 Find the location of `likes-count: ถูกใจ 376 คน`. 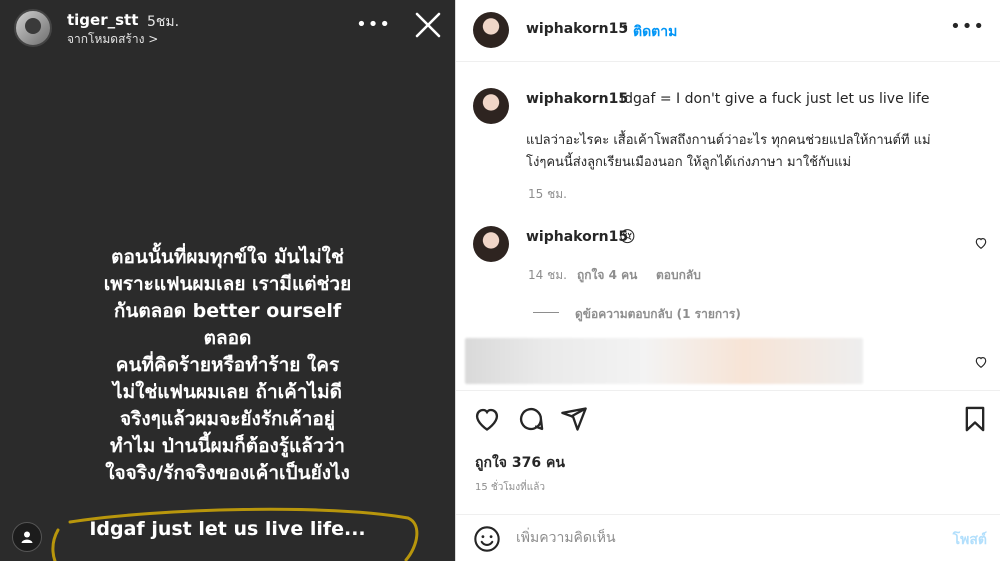

likes-count: ถูกใจ 376 คน is located at coordinates (520, 463).